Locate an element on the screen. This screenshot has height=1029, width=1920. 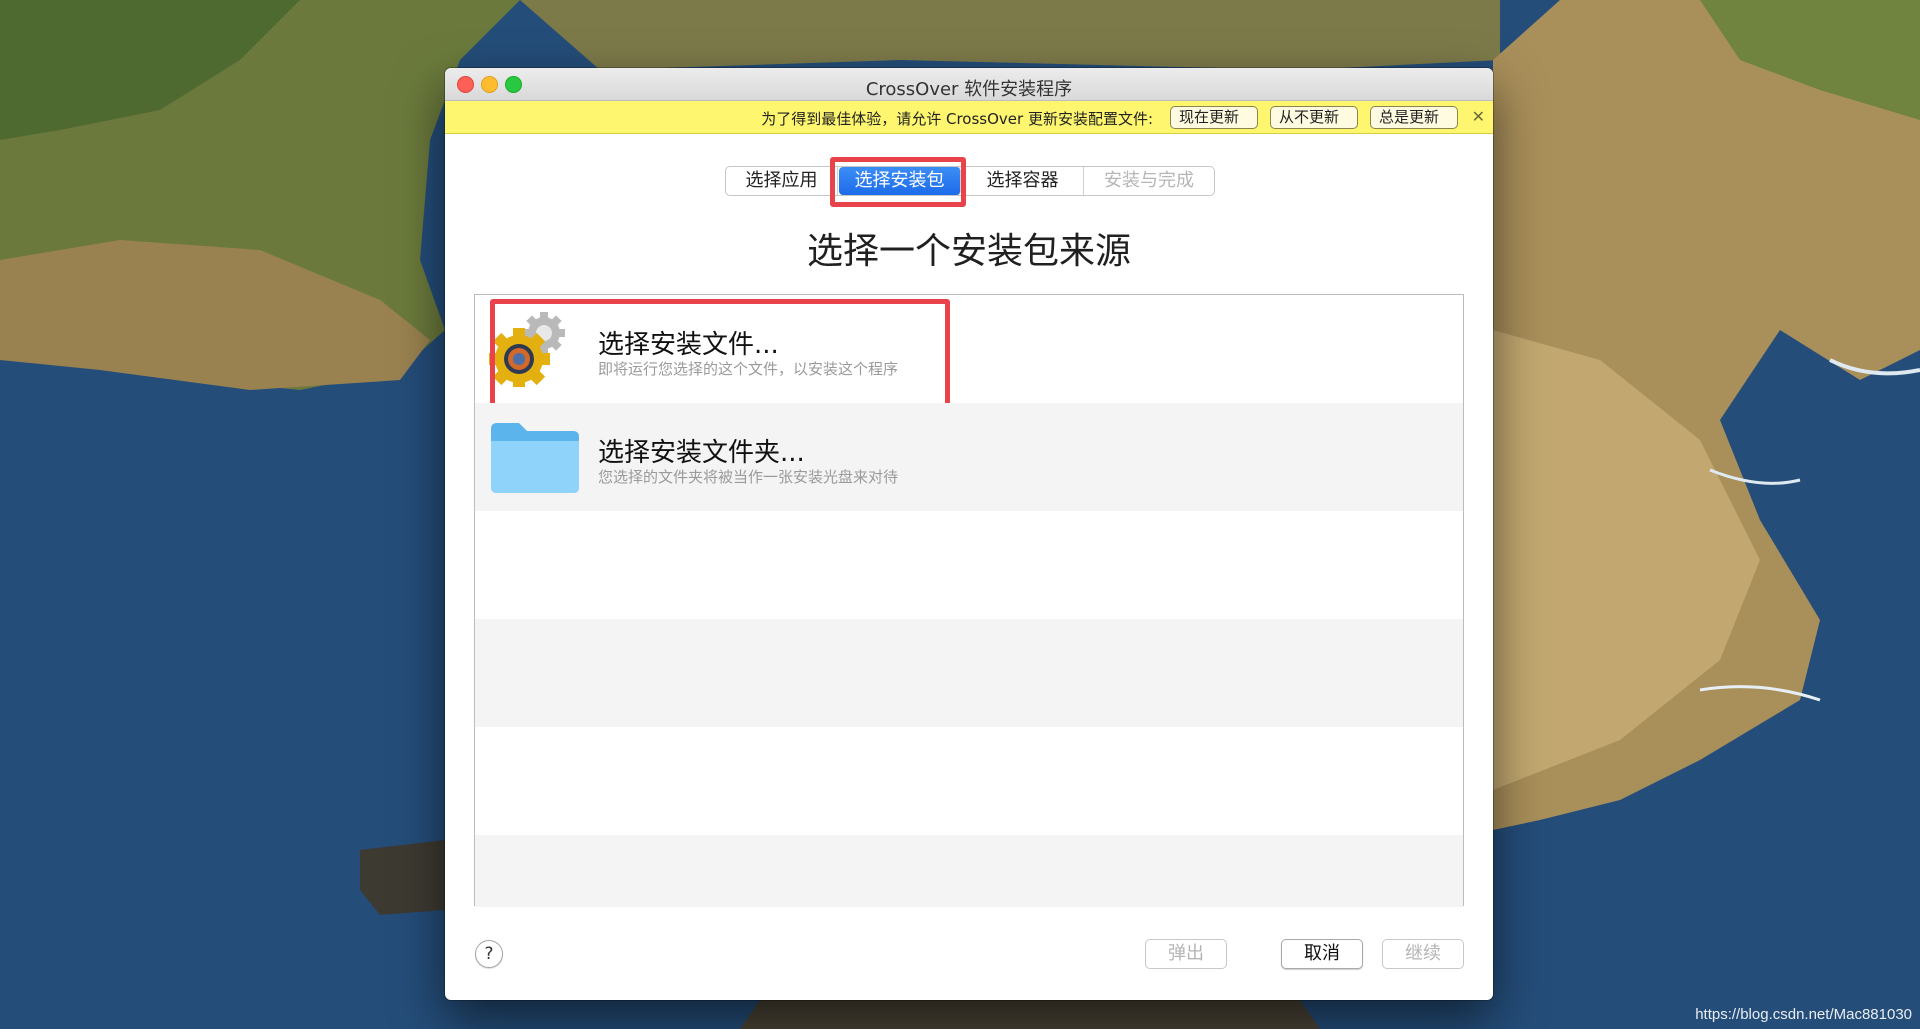
cancel-button: 取消 is located at coordinates (1322, 954).